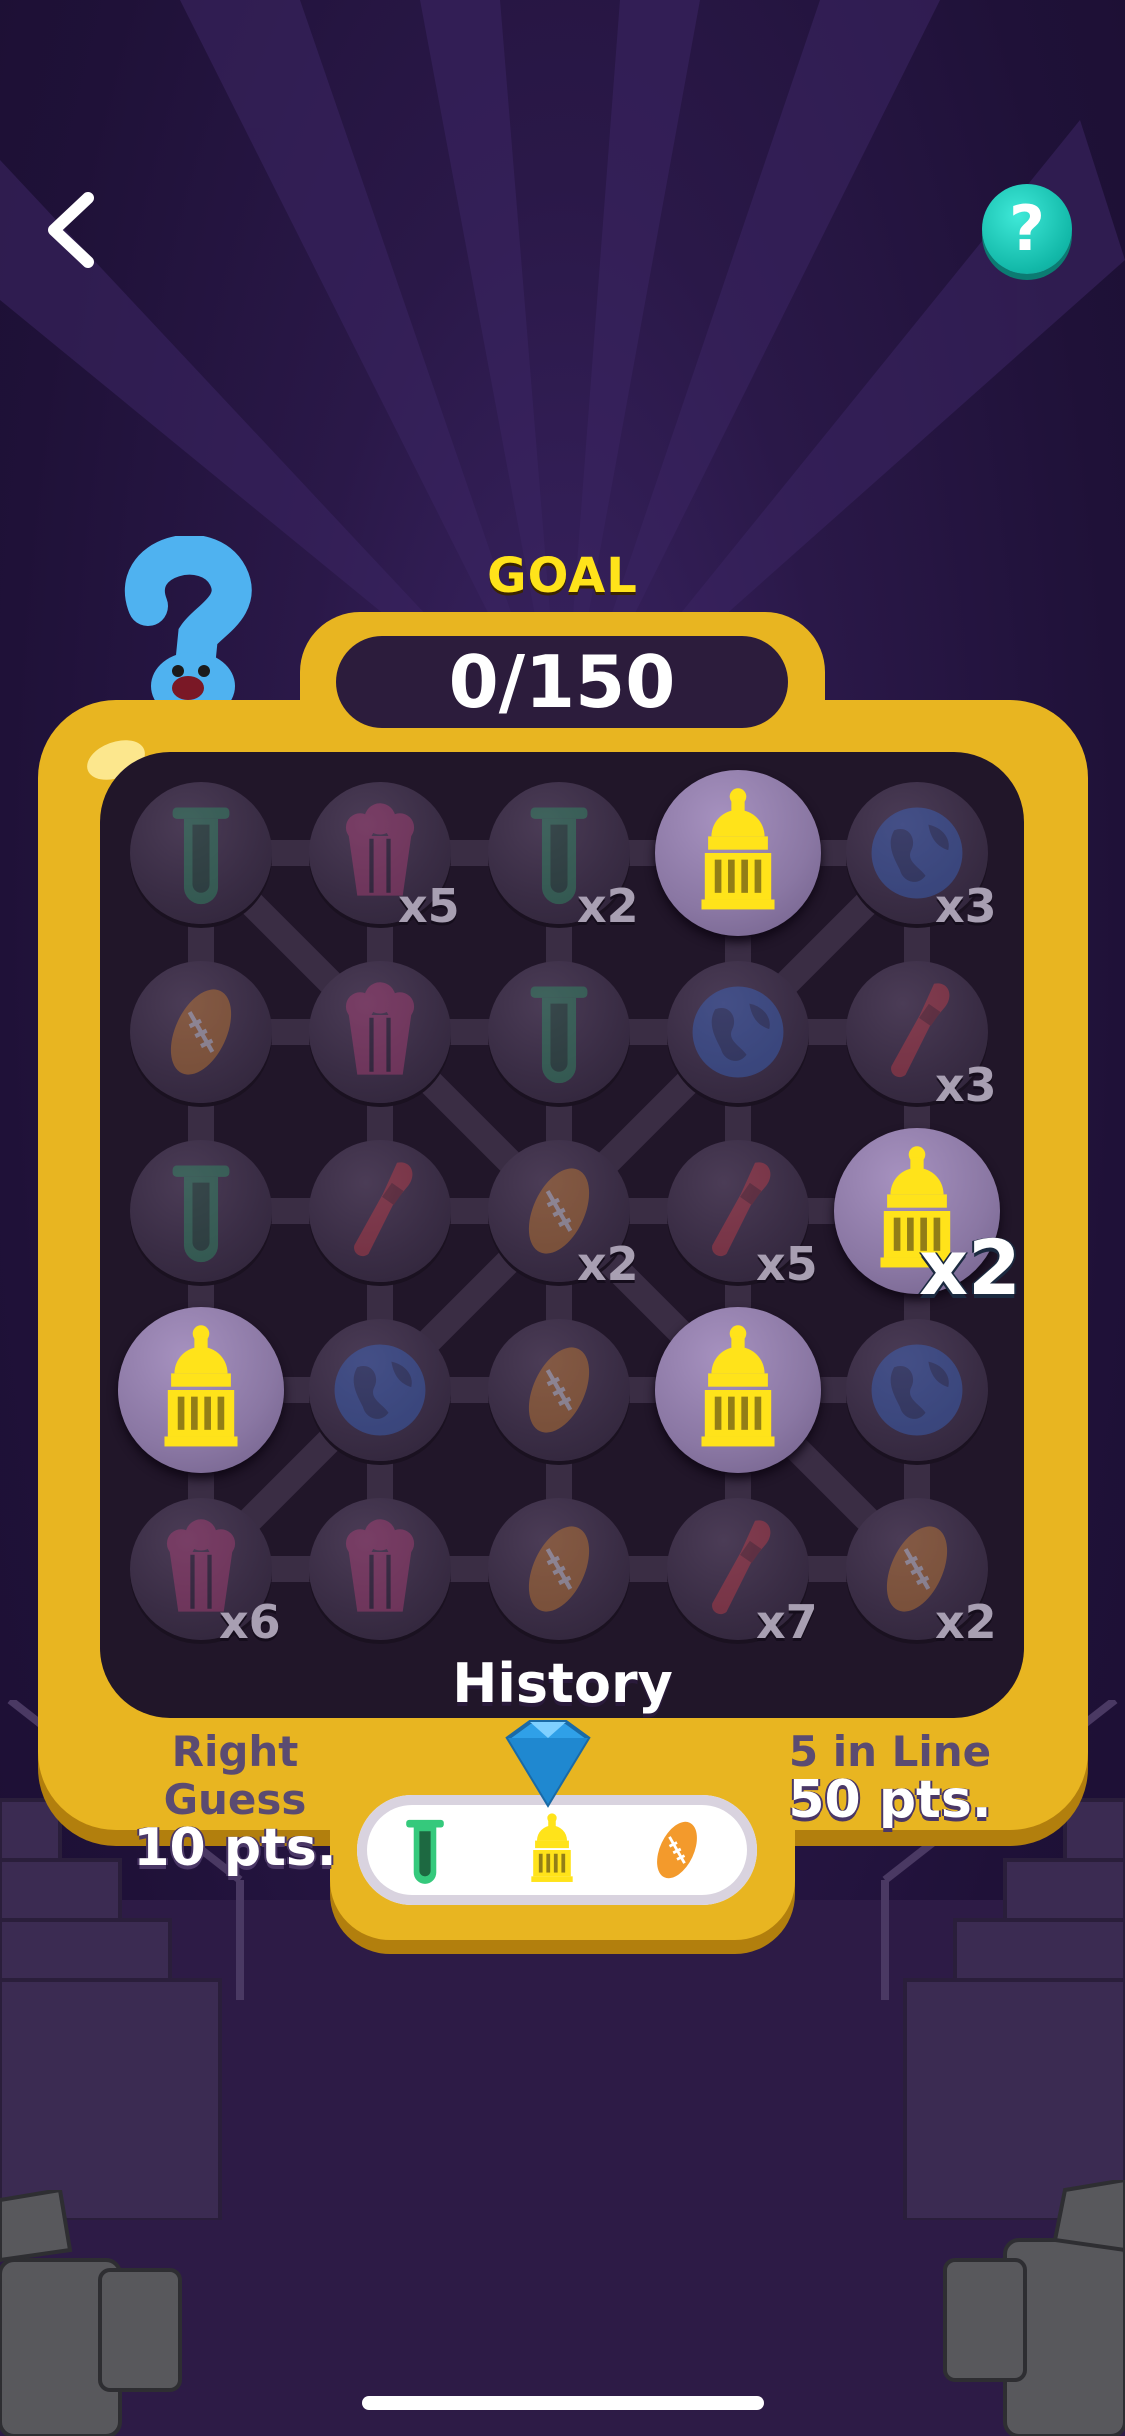  Describe the element at coordinates (562, 576) in the screenshot. I see `goal-label: GOAL` at that location.